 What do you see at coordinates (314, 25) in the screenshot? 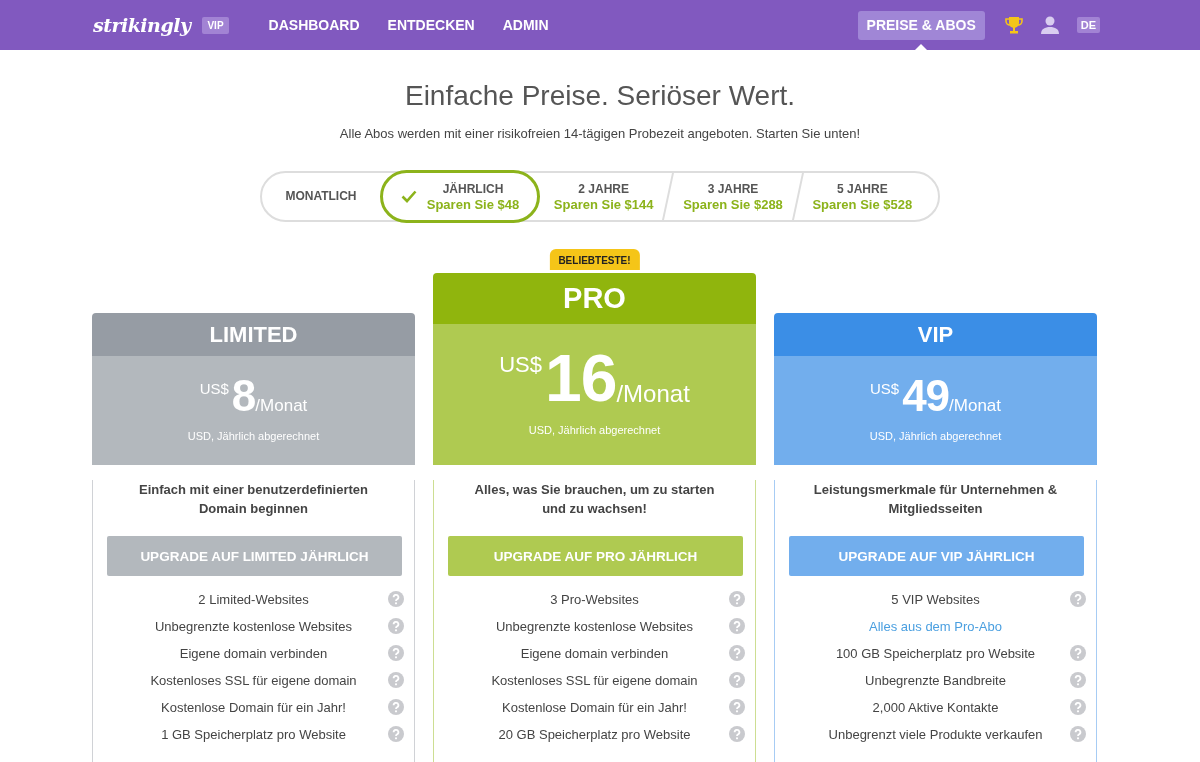
I see `nav-link: DASHBOARD` at bounding box center [314, 25].